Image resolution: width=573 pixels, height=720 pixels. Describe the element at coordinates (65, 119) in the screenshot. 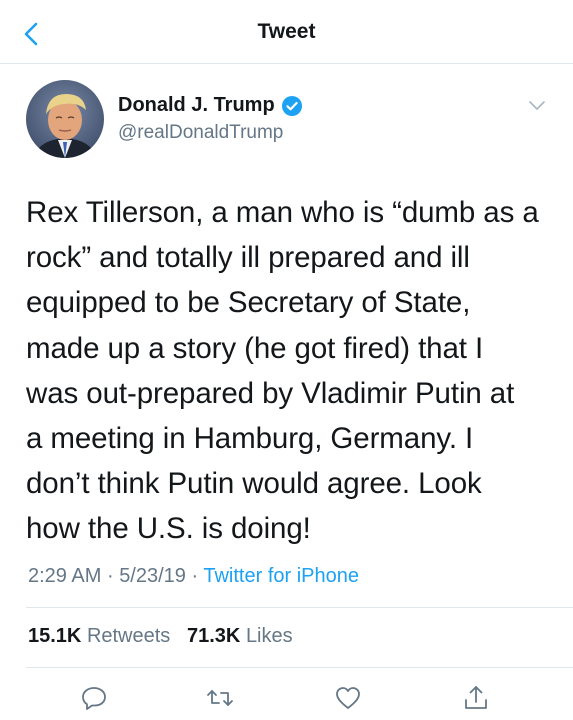

I see `avatar` at that location.